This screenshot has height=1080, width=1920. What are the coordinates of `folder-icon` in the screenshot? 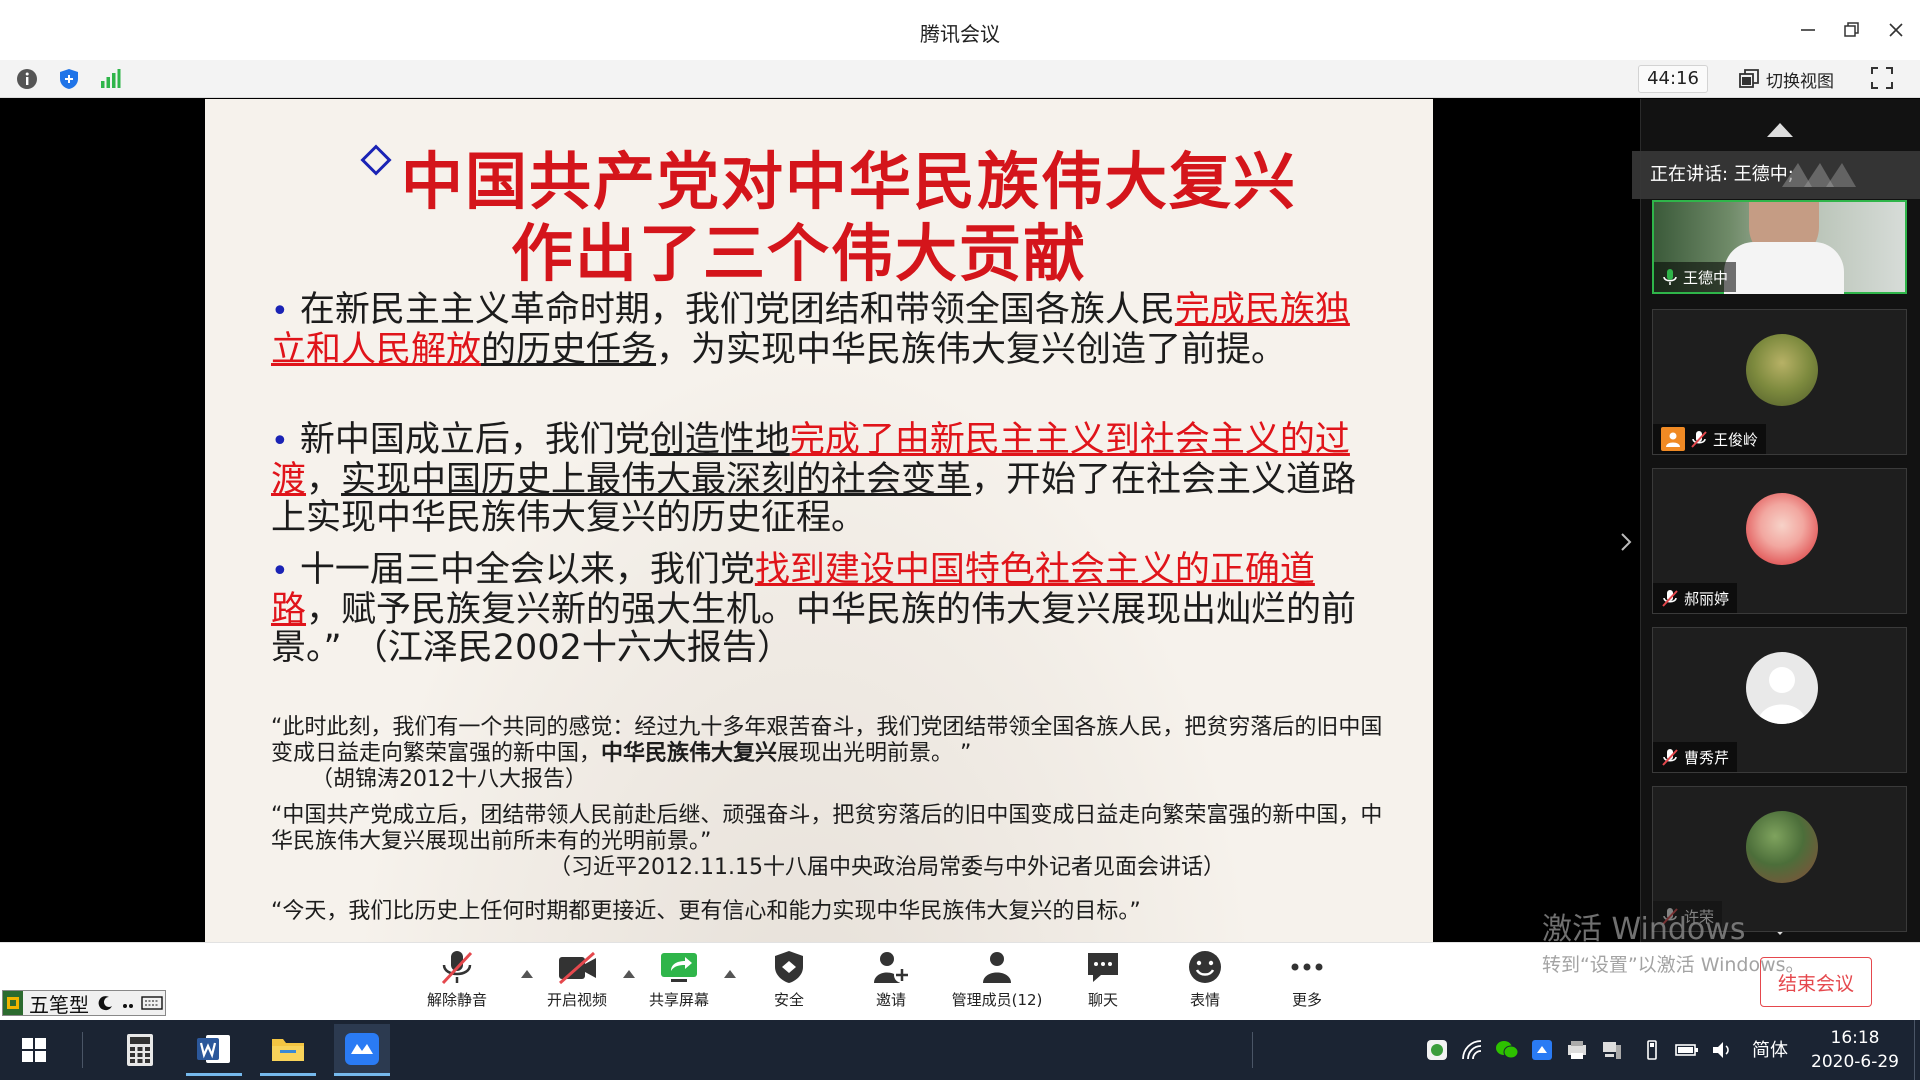 It's located at (288, 1049).